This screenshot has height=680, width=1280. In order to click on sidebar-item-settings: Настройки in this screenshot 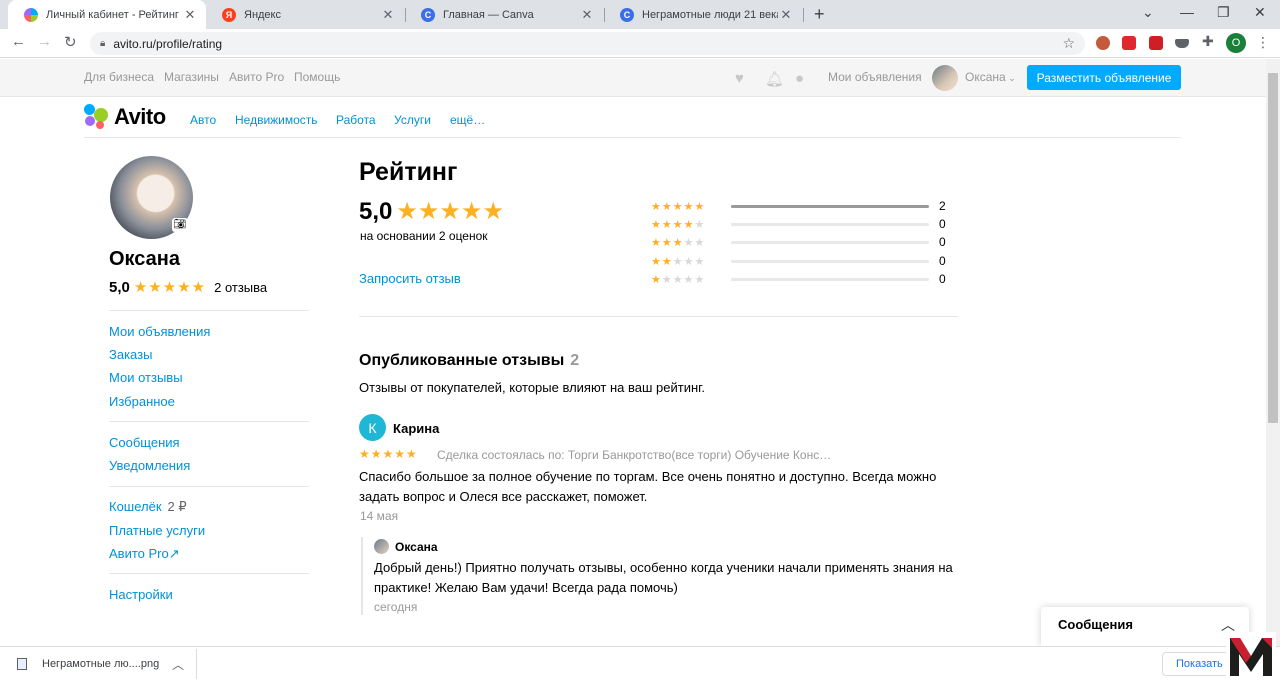, I will do `click(141, 594)`.